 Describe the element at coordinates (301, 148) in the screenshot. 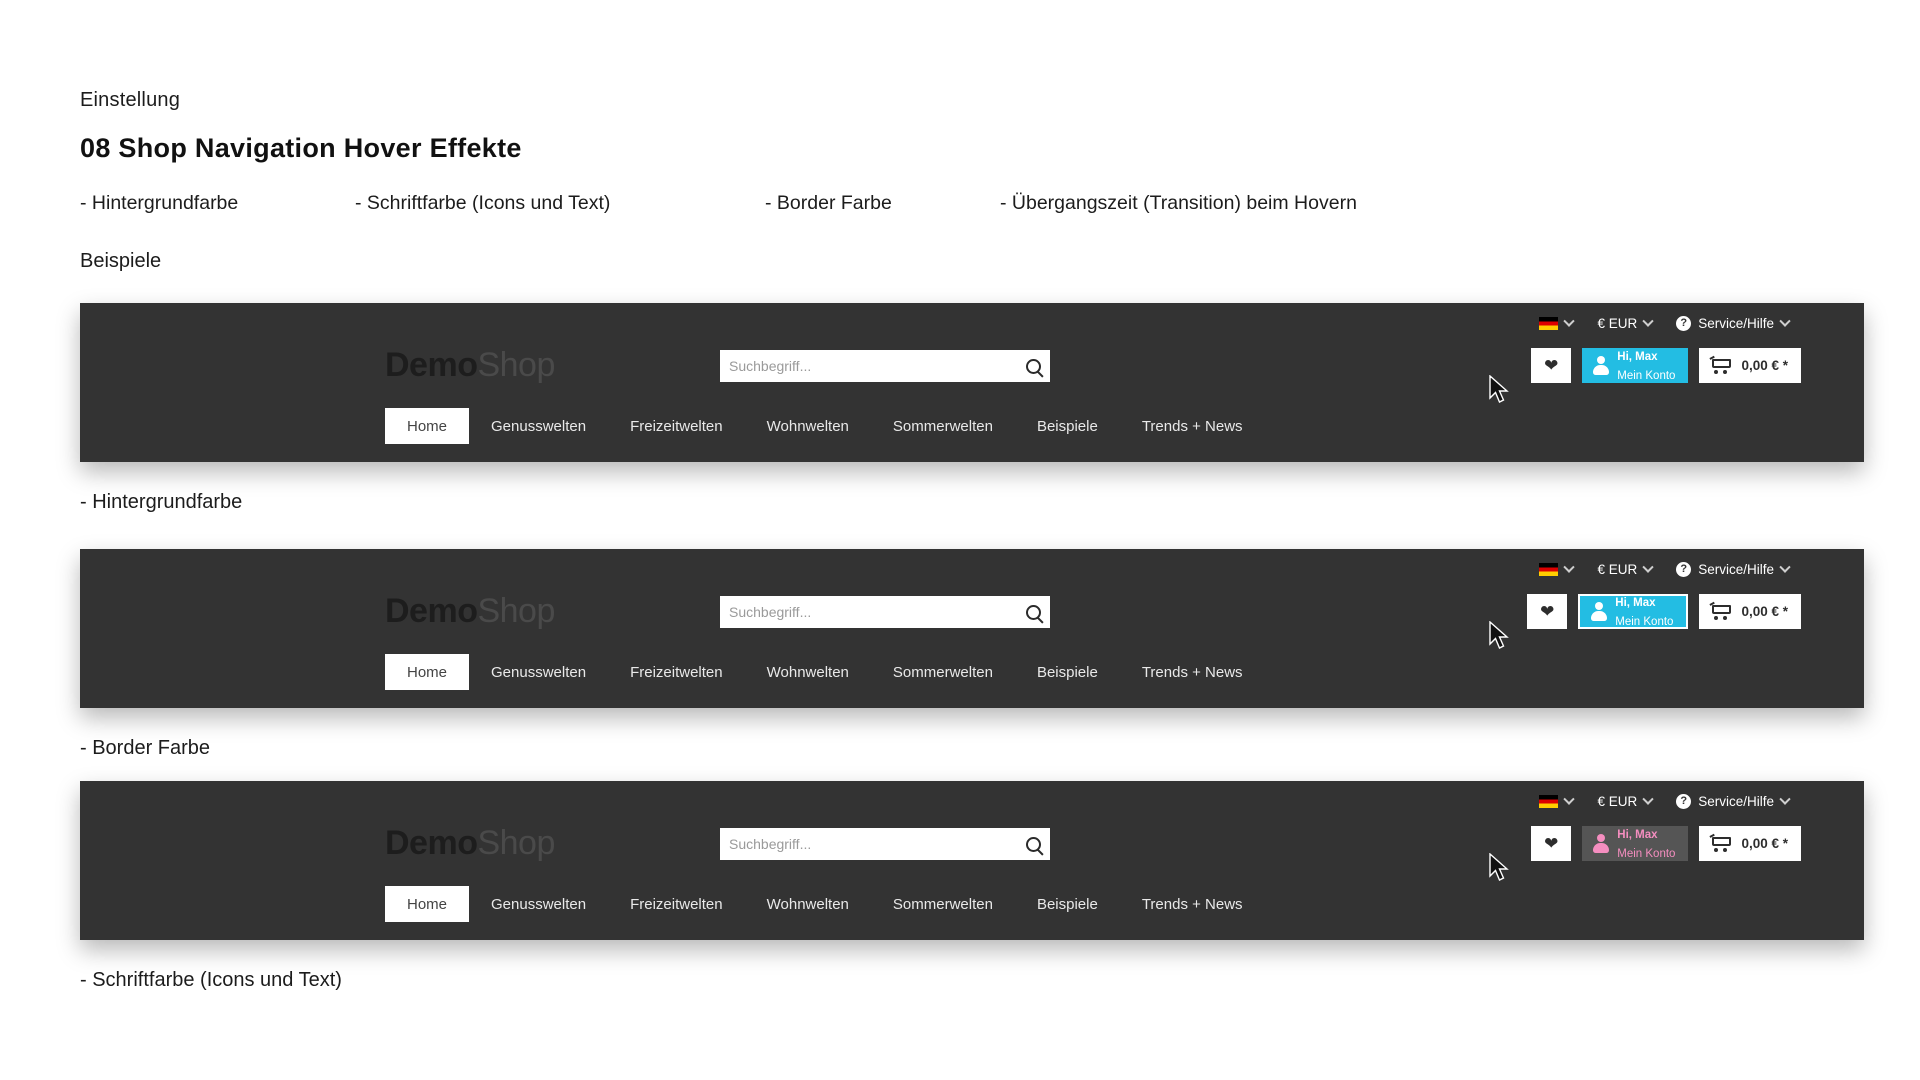

I see `page-title: 08 Shop Navigation Hover Effekte` at that location.